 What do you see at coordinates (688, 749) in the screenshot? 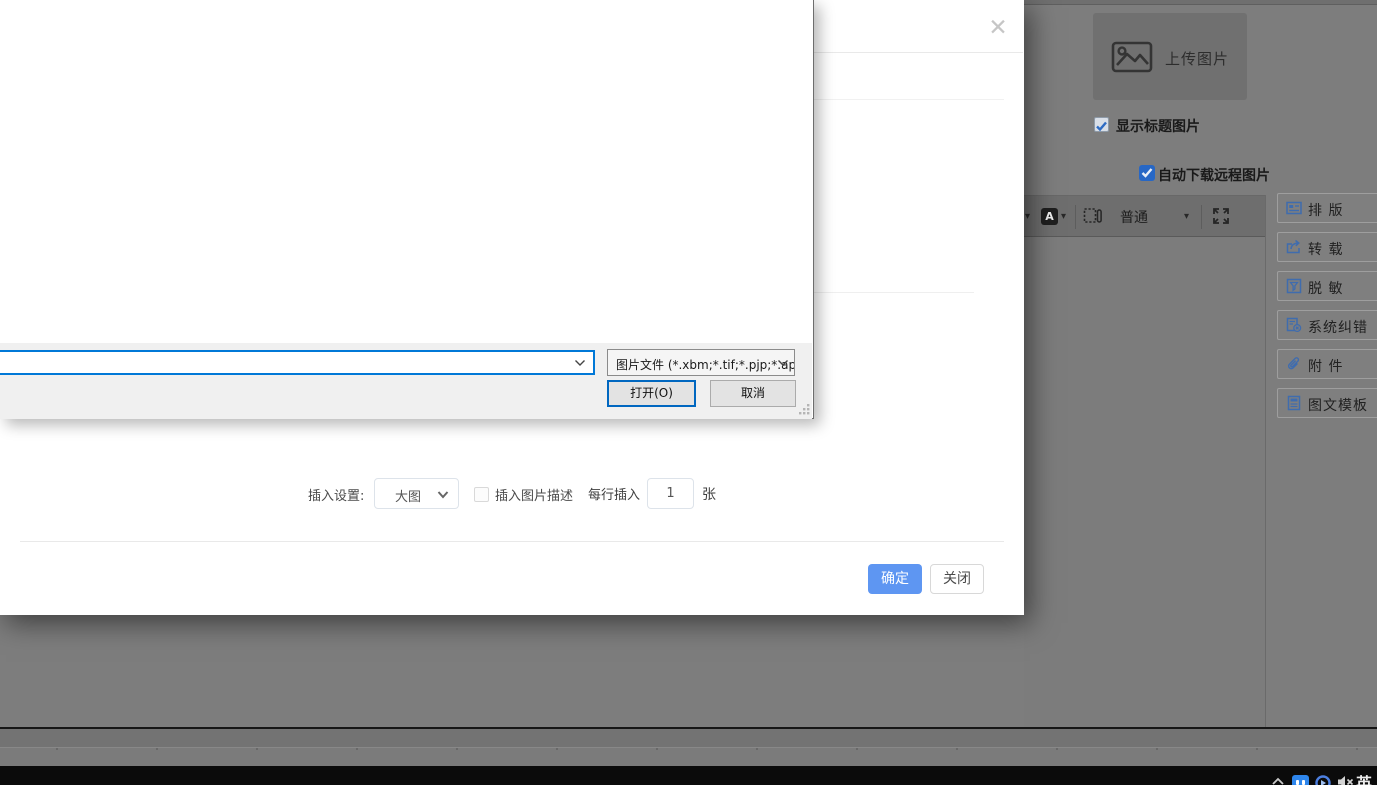
I see `footer-strip-dots` at bounding box center [688, 749].